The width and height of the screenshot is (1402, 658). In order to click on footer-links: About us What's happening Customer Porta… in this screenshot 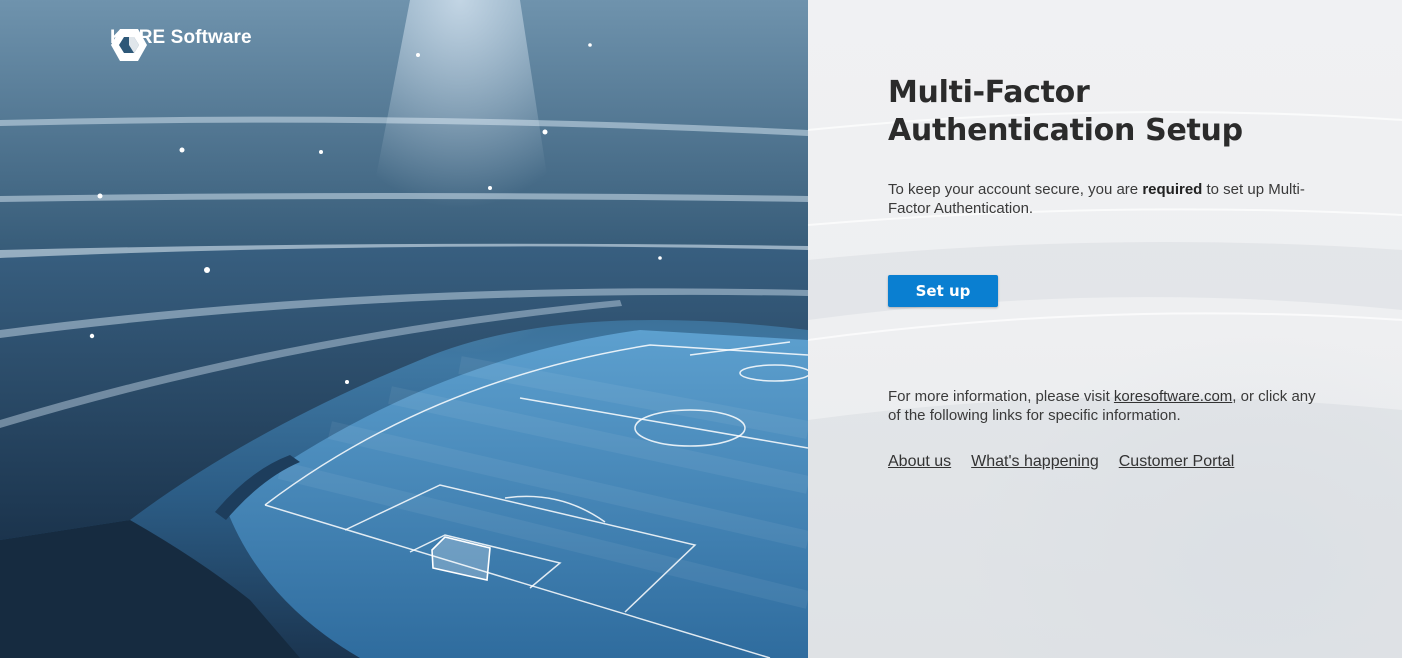, I will do `click(1108, 462)`.